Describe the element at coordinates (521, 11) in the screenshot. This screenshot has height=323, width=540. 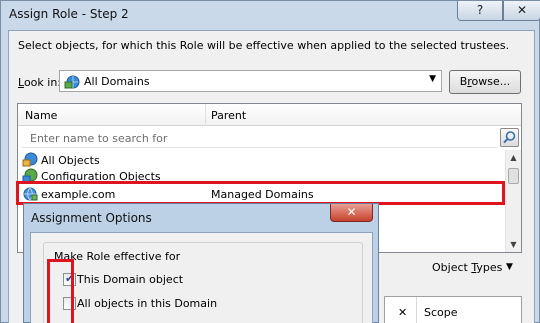
I see `close-button: ✕` at that location.